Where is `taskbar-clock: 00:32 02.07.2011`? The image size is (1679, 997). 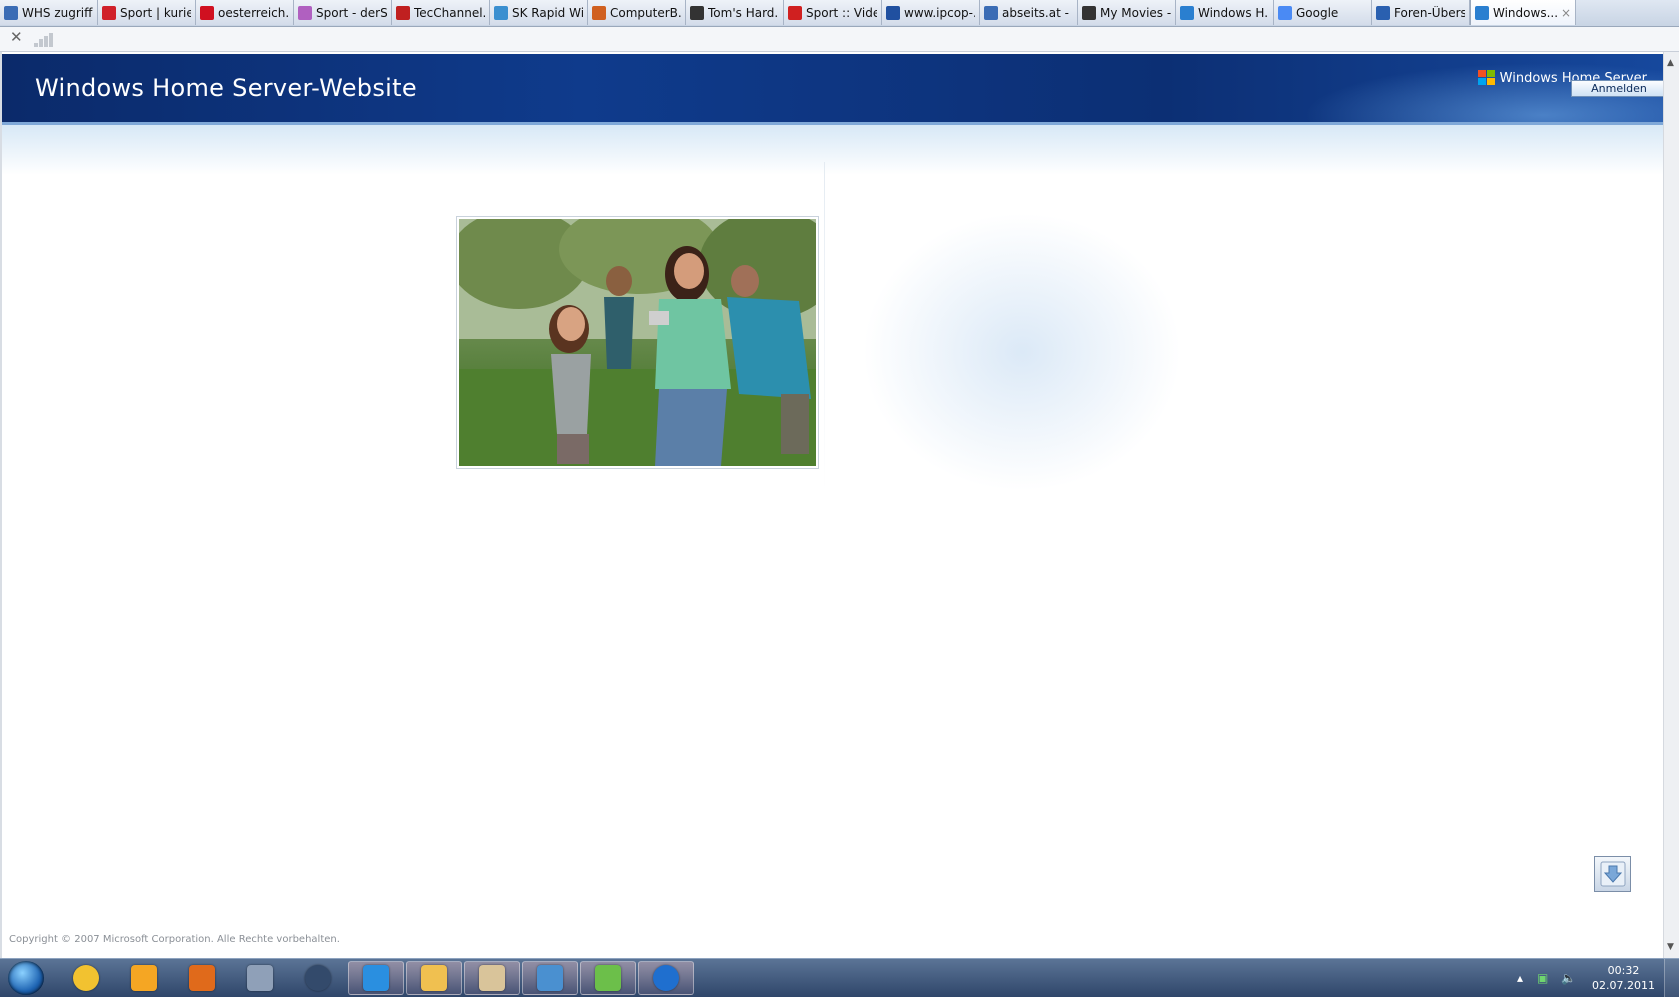
taskbar-clock: 00:32 02.07.2011 is located at coordinates (1623, 978).